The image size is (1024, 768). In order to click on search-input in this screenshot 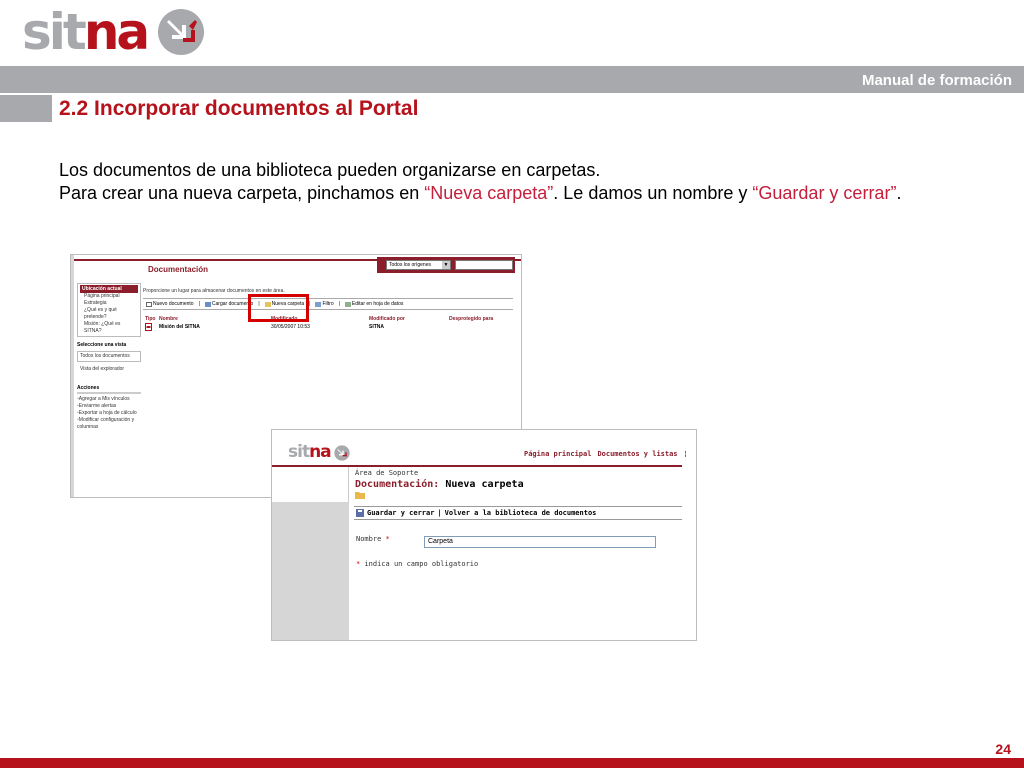, I will do `click(484, 265)`.